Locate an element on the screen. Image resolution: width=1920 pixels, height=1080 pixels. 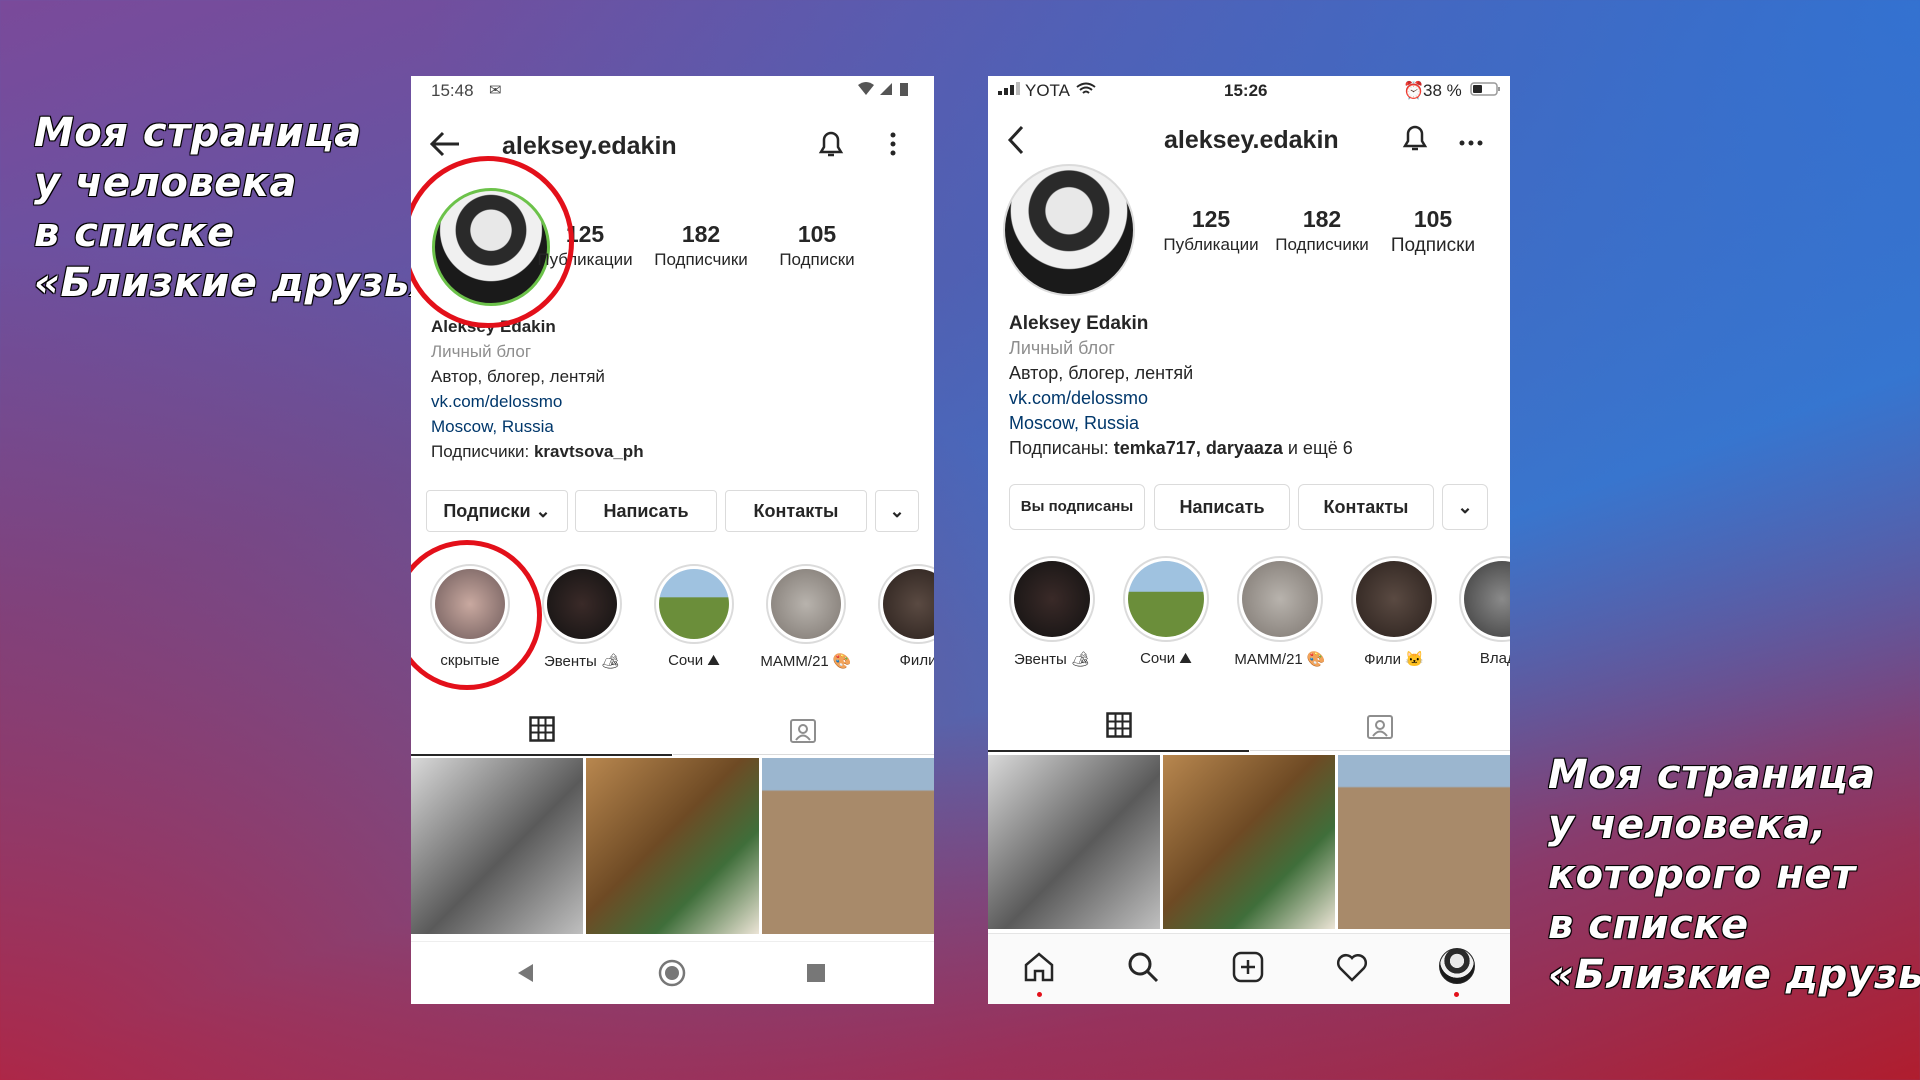
grid-icon is located at coordinates (542, 729).